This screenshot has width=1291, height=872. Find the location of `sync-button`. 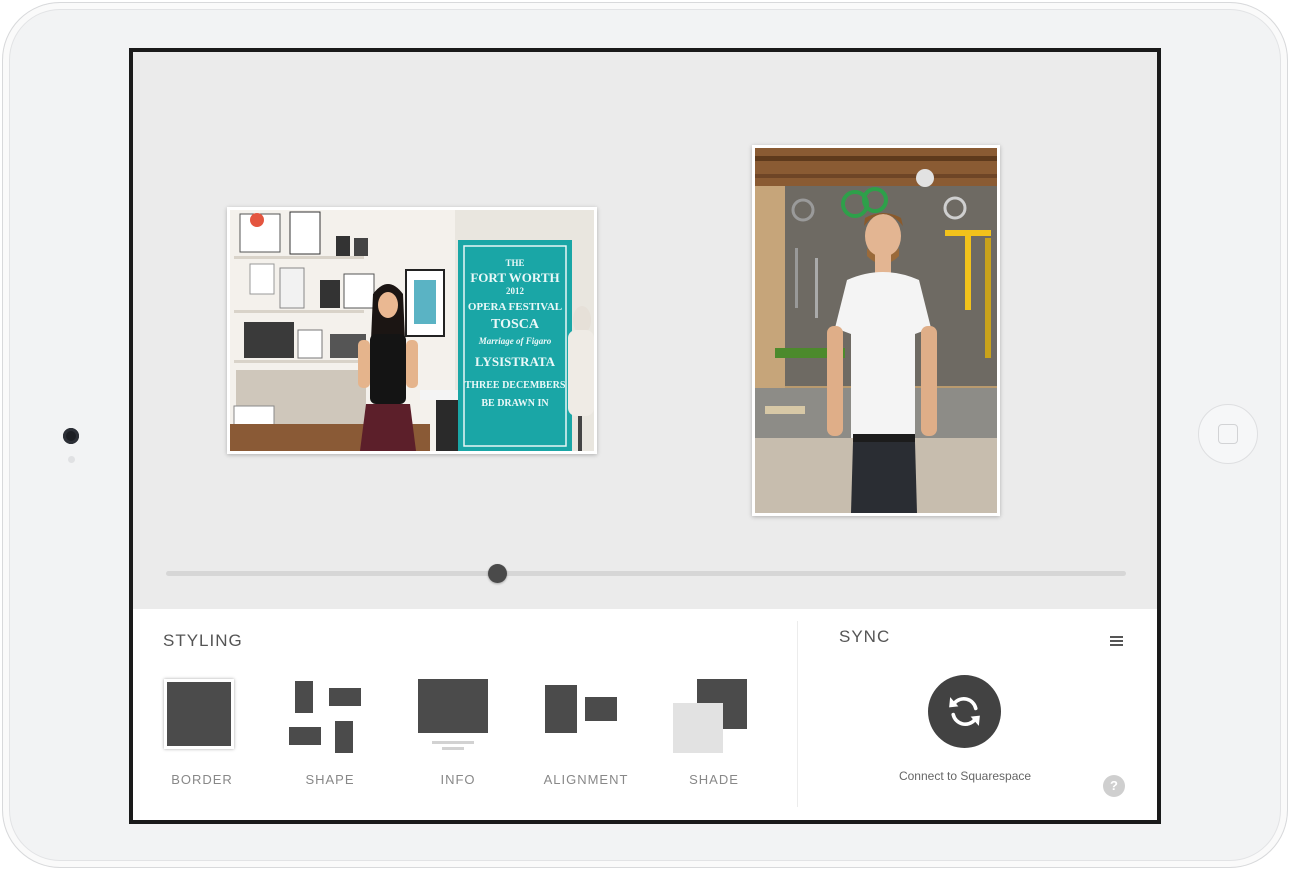

sync-button is located at coordinates (964, 711).